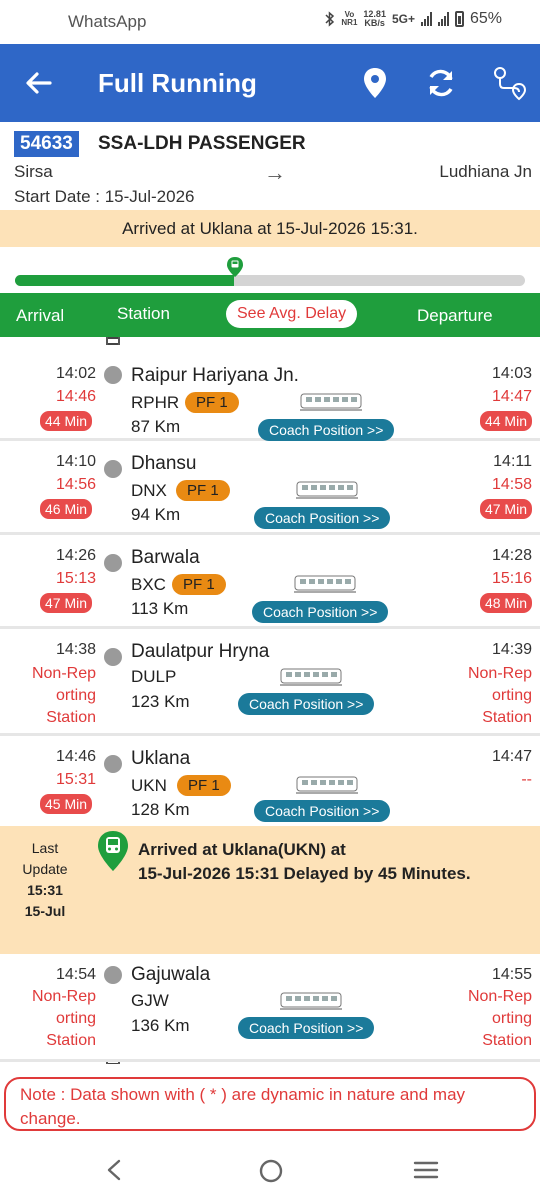 This screenshot has width=540, height=1200. What do you see at coordinates (113, 851) in the screenshot?
I see `train-location-pin-icon` at bounding box center [113, 851].